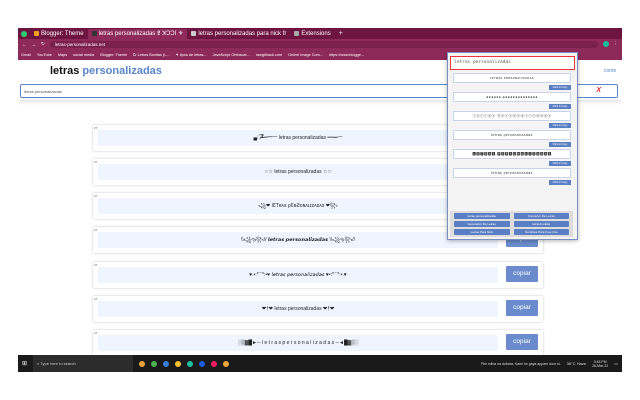  Describe the element at coordinates (616, 363) in the screenshot. I see `notification-icon: ▭` at that location.